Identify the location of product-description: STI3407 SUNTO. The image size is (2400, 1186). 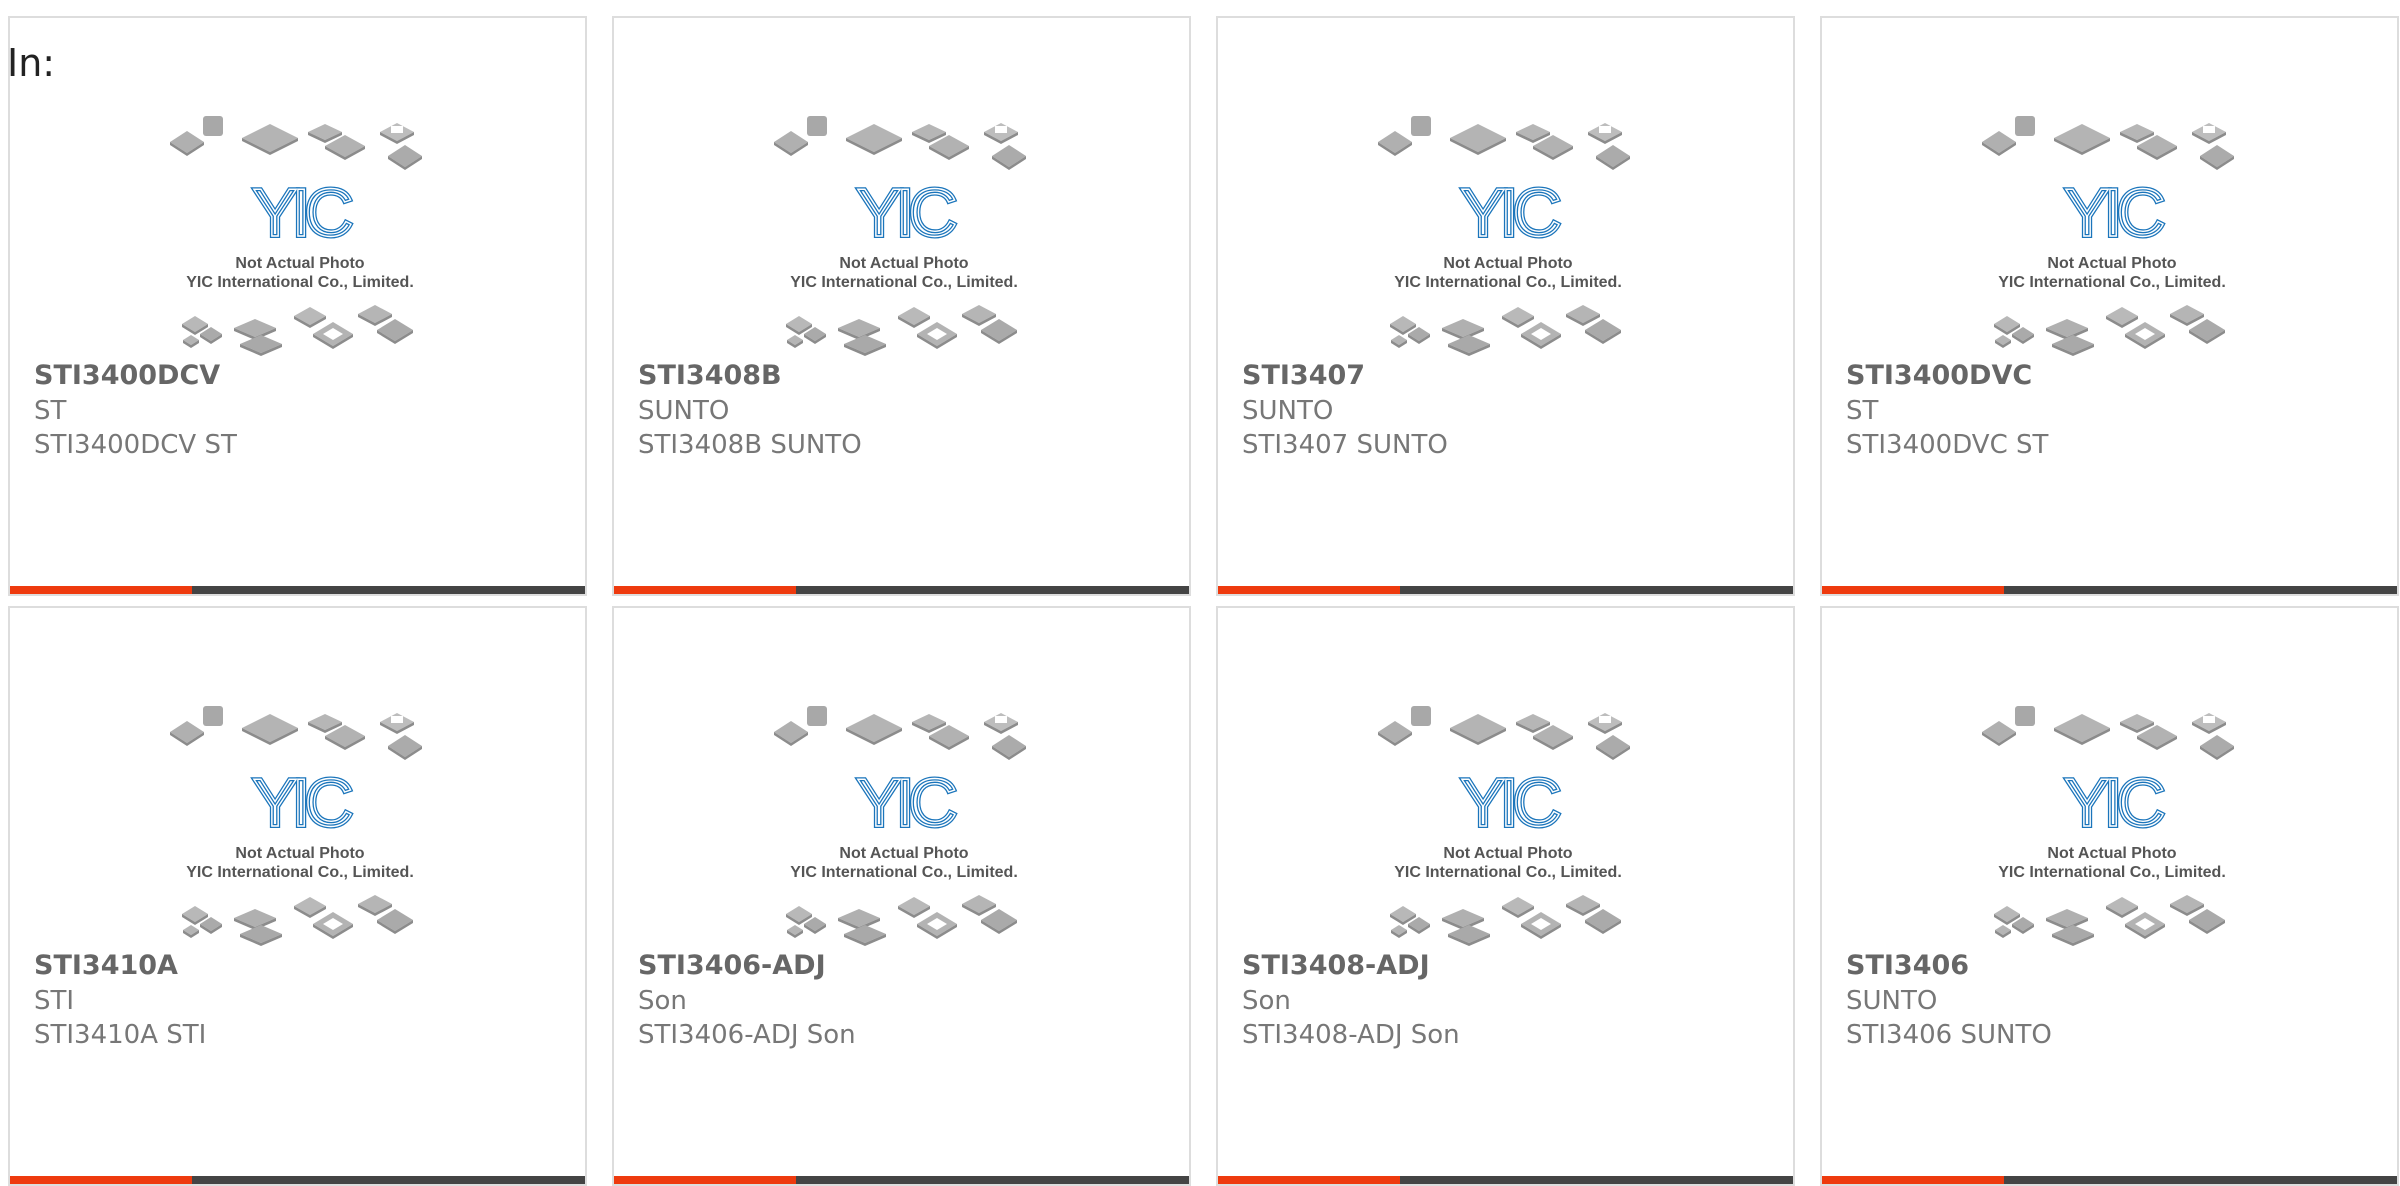
(1345, 445).